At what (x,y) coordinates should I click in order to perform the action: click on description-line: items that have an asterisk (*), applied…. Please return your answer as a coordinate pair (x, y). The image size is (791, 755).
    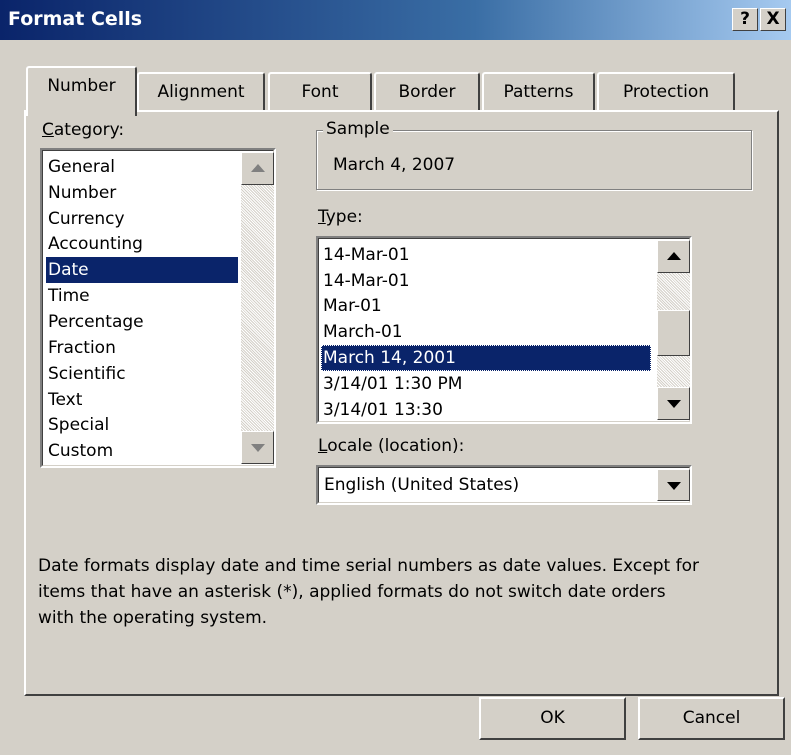
    Looking at the image, I should click on (352, 592).